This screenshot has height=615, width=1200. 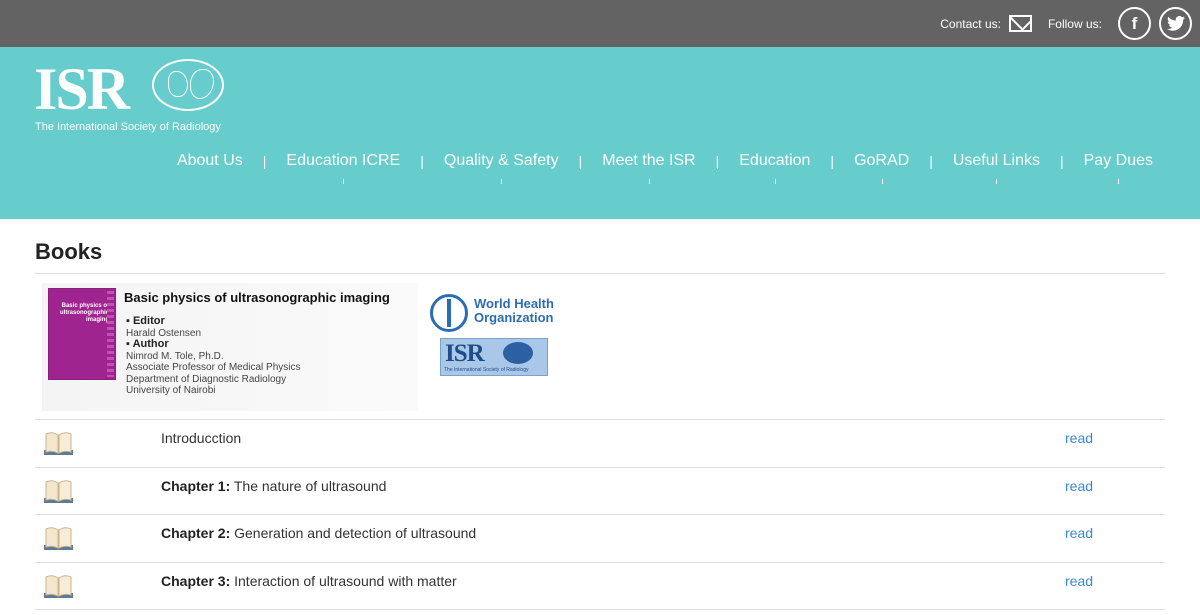 I want to click on chapter-name: The nature of ultrasound, so click(x=308, y=485).